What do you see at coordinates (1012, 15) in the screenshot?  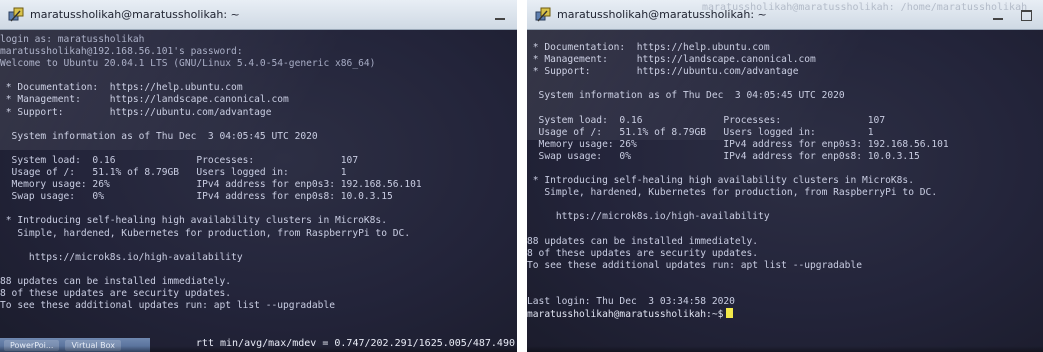 I see `right-window-controls` at bounding box center [1012, 15].